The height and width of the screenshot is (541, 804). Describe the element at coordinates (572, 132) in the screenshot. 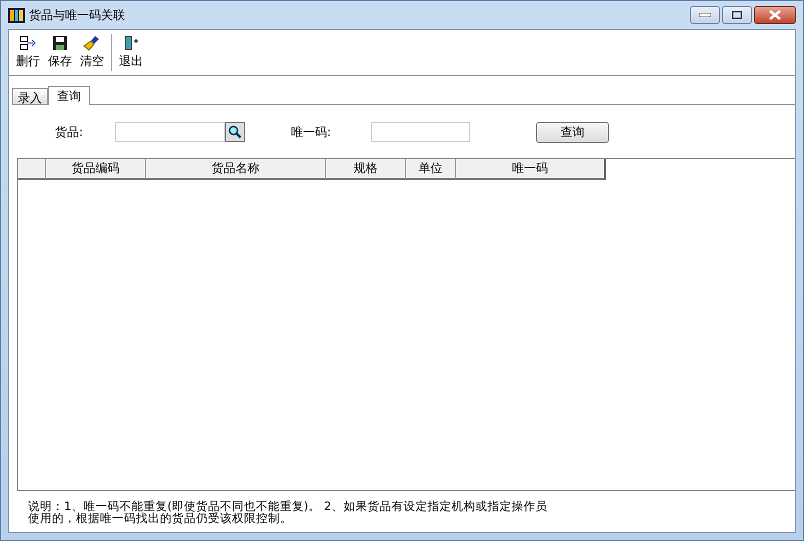

I see `query-button: 查询` at that location.